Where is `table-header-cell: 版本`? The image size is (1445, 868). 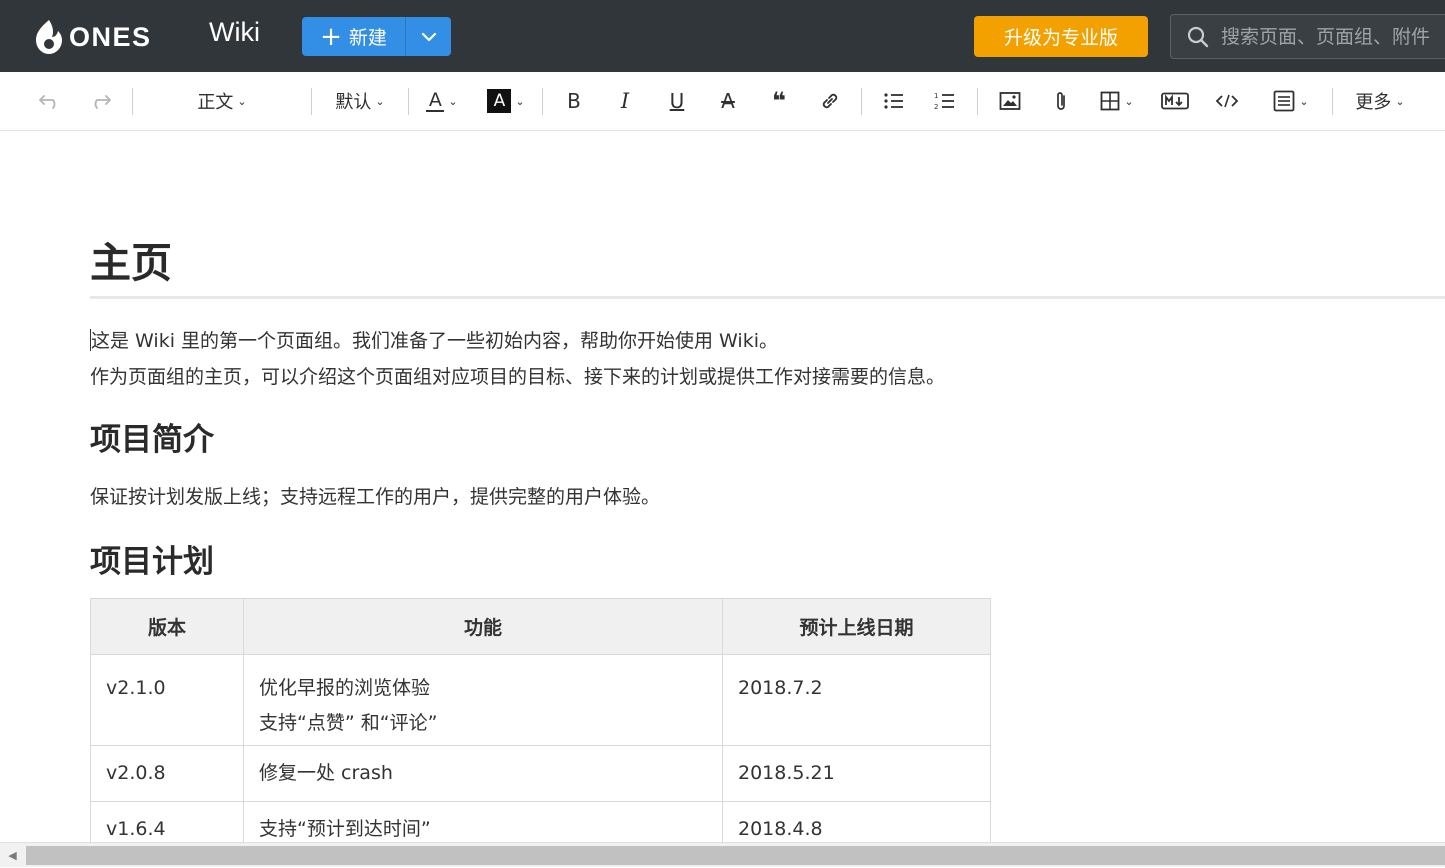
table-header-cell: 版本 is located at coordinates (167, 626).